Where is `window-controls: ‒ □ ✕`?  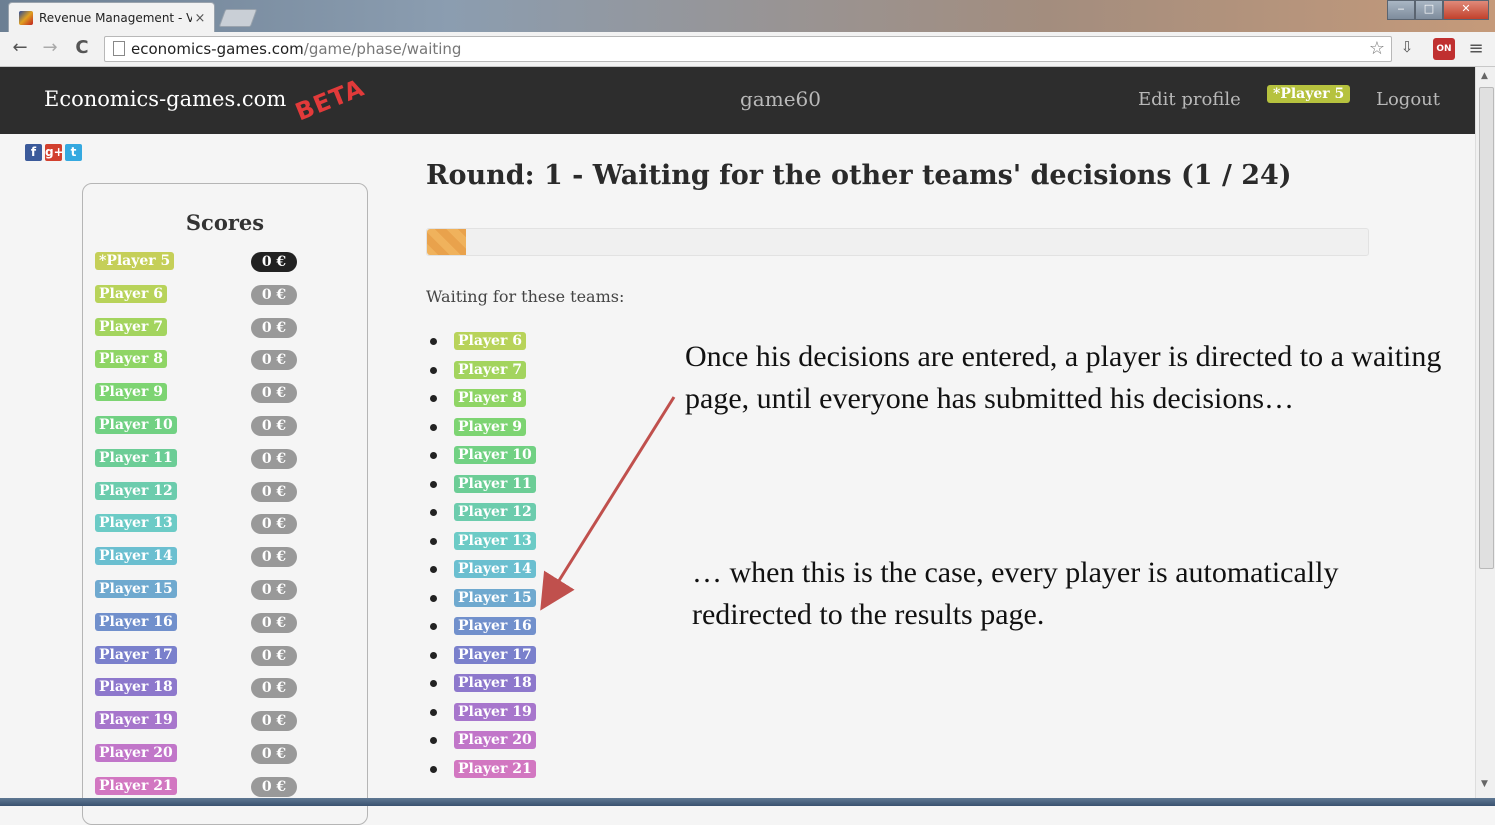 window-controls: ‒ □ ✕ is located at coordinates (1438, 10).